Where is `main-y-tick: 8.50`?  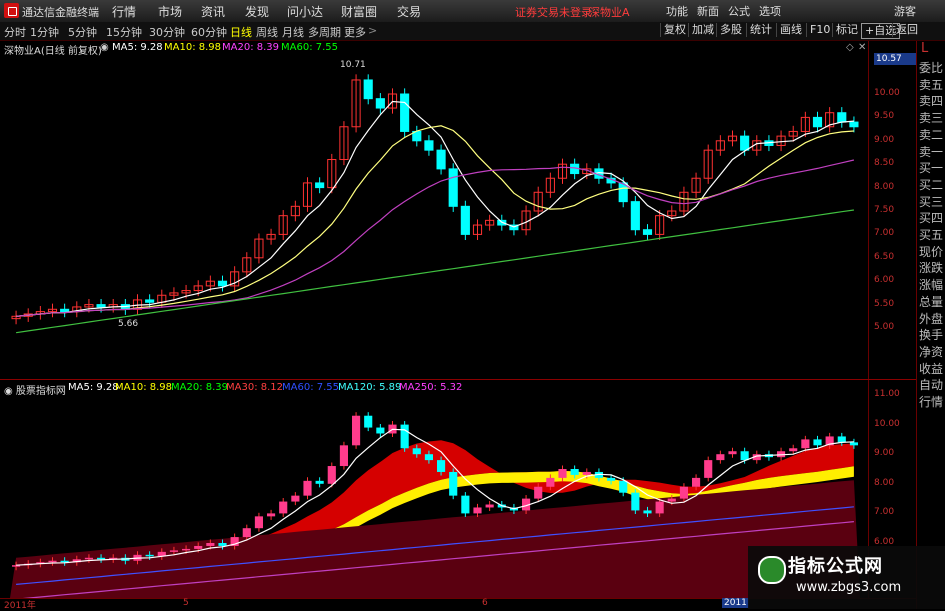 main-y-tick: 8.50 is located at coordinates (884, 163).